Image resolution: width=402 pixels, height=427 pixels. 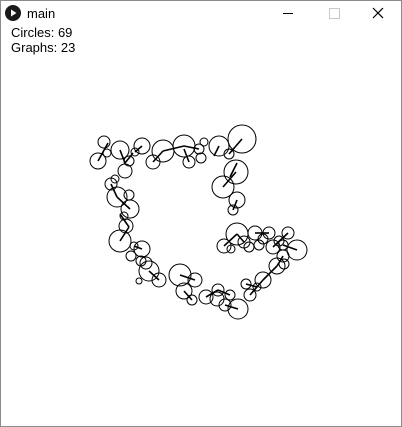 I want to click on stats-overlay: Circles: 69 Graphs: 23, so click(x=43, y=40).